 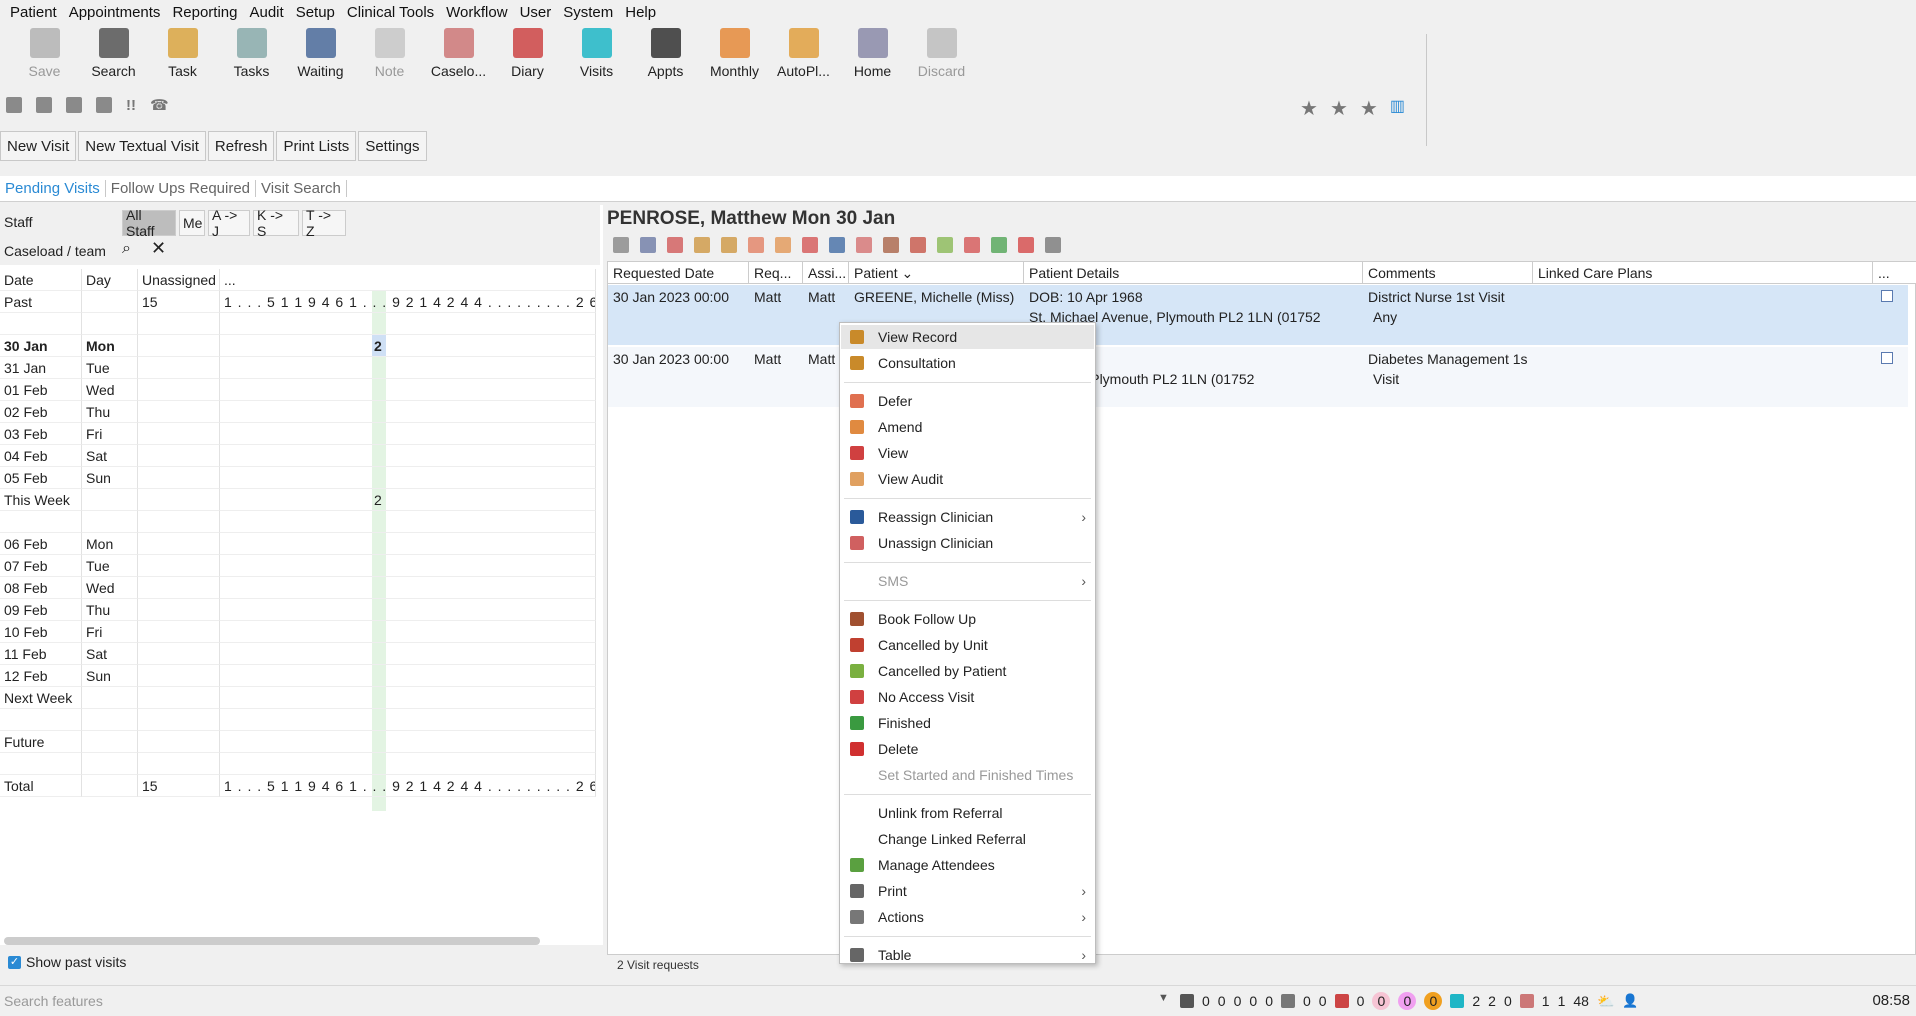 What do you see at coordinates (104, 105) in the screenshot?
I see `document-icon` at bounding box center [104, 105].